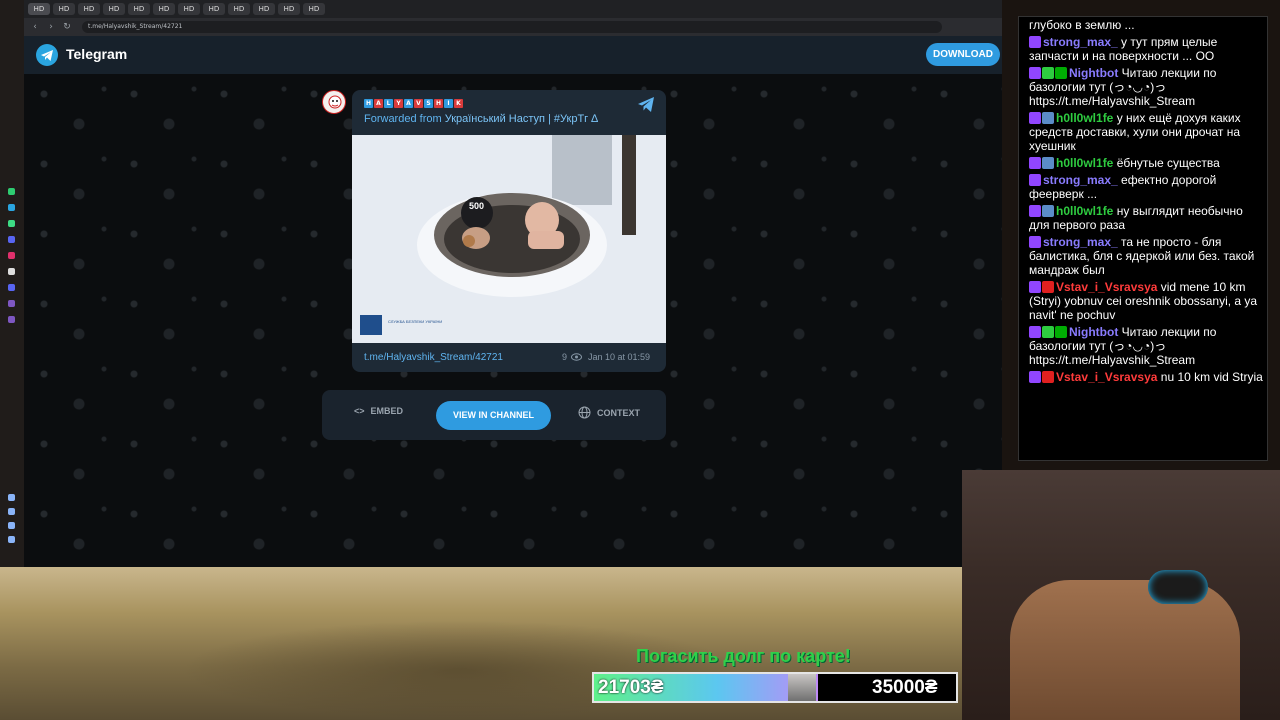  Describe the element at coordinates (584, 412) in the screenshot. I see `globe-icon` at that location.